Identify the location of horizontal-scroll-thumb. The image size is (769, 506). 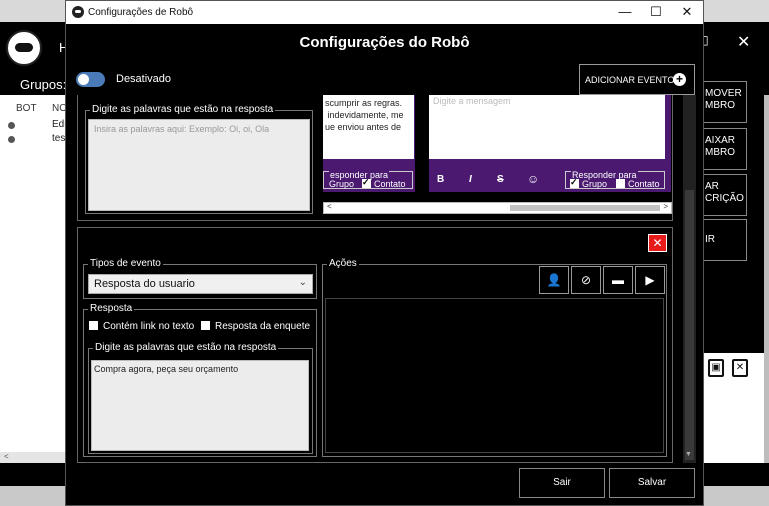
(585, 208).